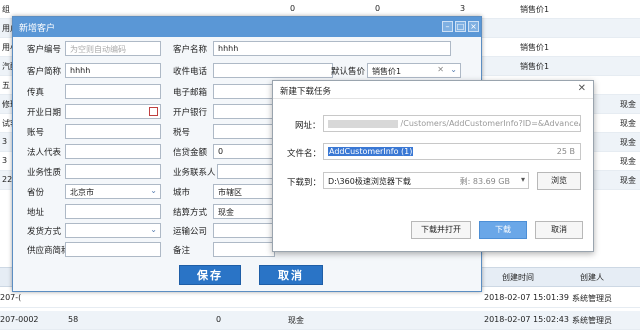 This screenshot has width=640, height=330. What do you see at coordinates (247, 27) in the screenshot?
I see `add-customer-titlebar: 新增客户 – □ ×` at bounding box center [247, 27].